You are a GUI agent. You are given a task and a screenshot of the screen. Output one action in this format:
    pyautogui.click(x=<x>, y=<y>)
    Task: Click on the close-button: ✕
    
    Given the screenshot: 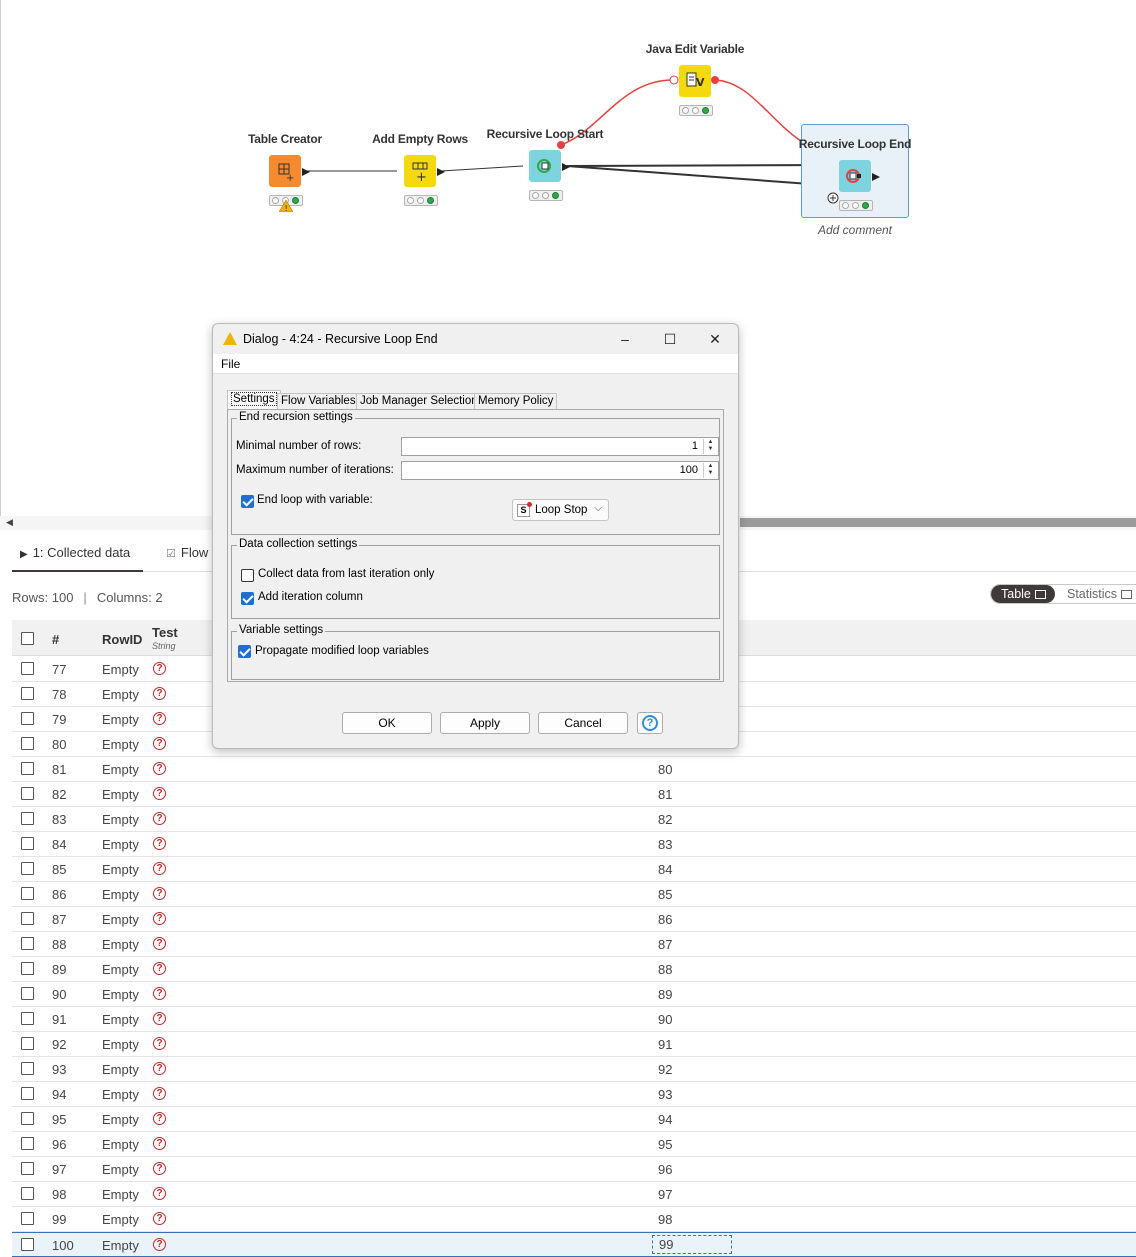 What is the action you would take?
    pyautogui.click(x=715, y=339)
    